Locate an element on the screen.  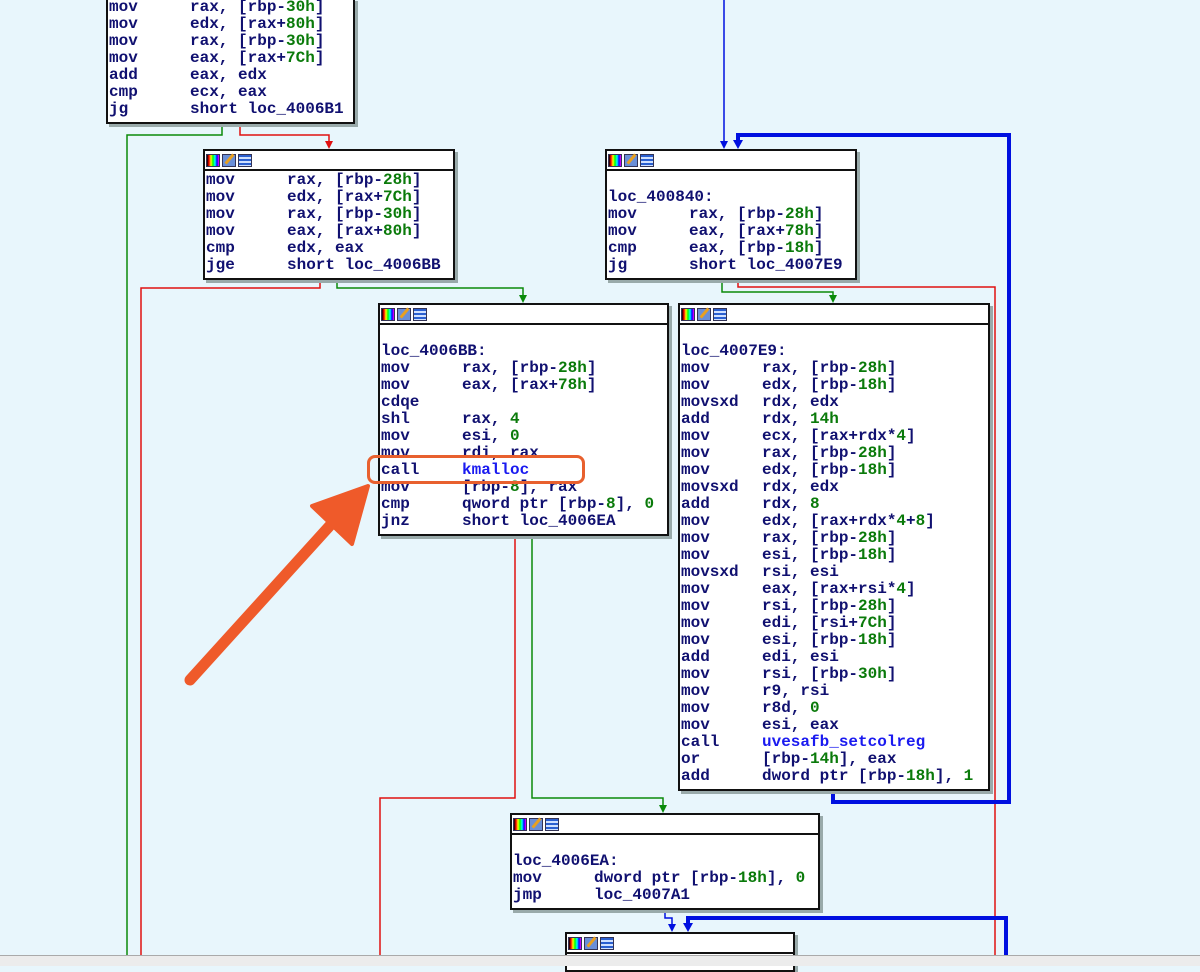
block-label: loc_4006BB: is located at coordinates (434, 351).